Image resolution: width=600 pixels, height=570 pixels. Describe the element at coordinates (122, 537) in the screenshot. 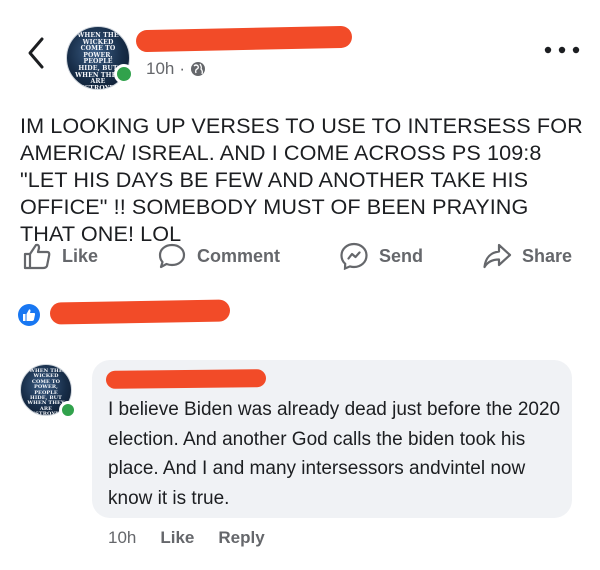

I see `comment-timestamp: 10h` at that location.